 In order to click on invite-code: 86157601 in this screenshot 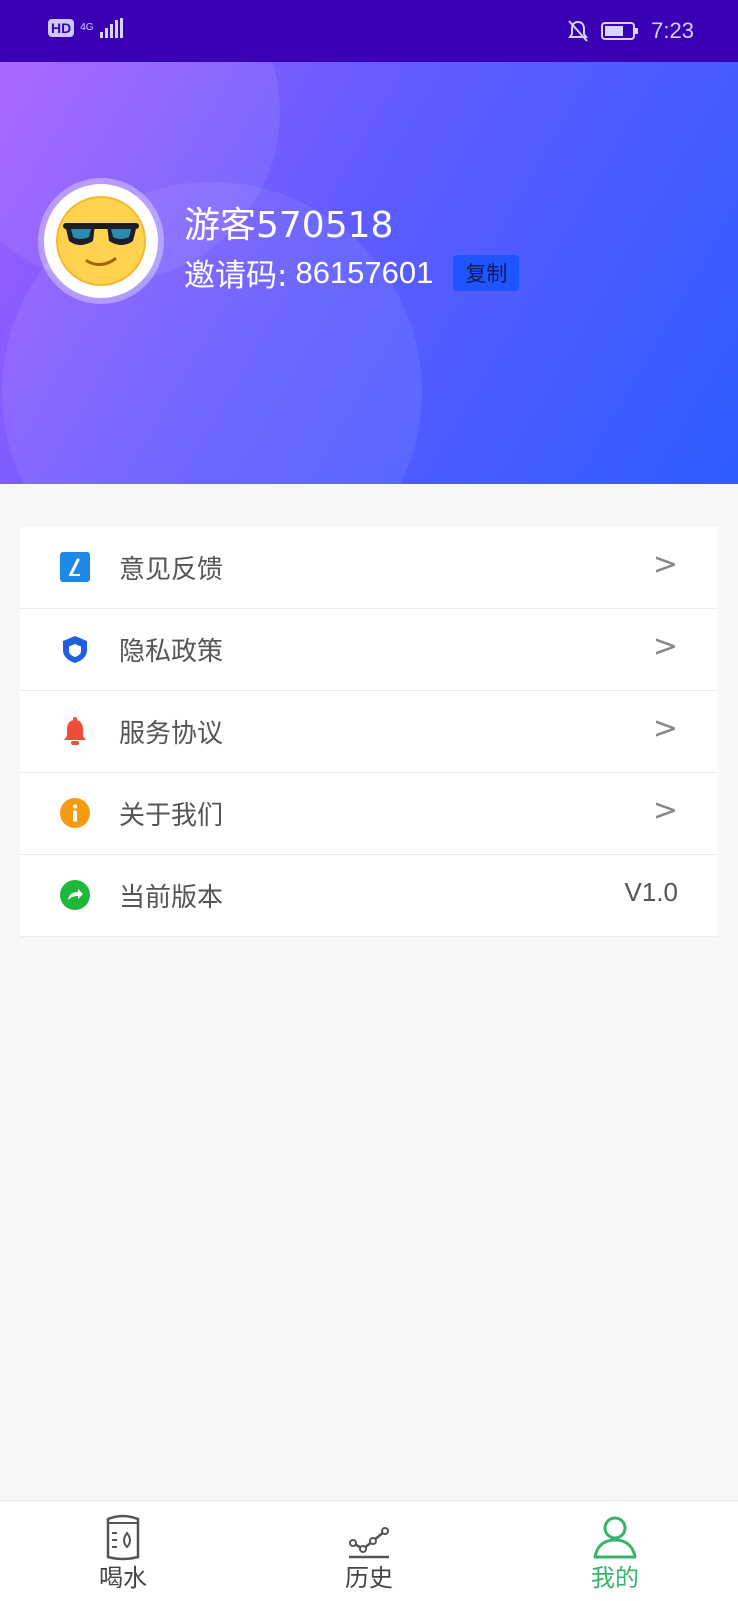, I will do `click(364, 272)`.